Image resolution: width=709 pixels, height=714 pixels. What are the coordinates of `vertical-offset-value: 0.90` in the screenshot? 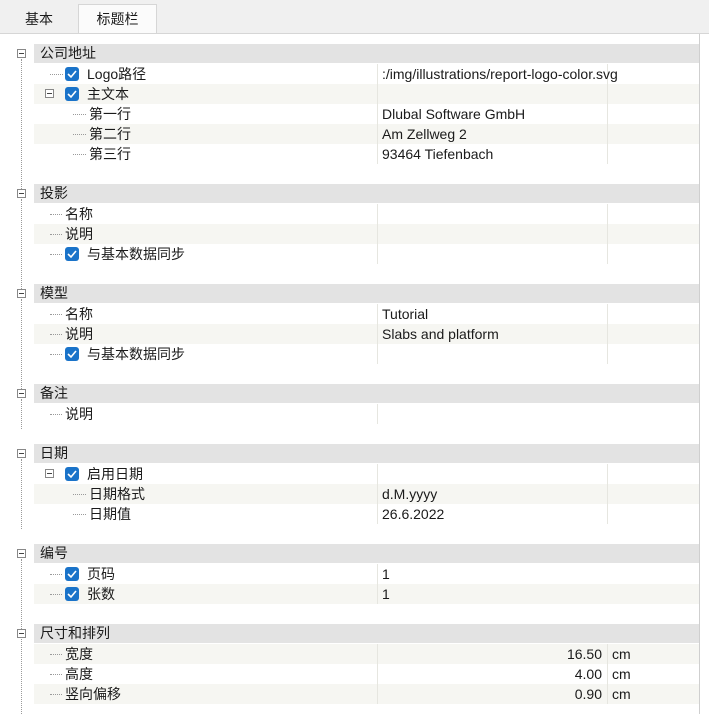 It's located at (588, 694).